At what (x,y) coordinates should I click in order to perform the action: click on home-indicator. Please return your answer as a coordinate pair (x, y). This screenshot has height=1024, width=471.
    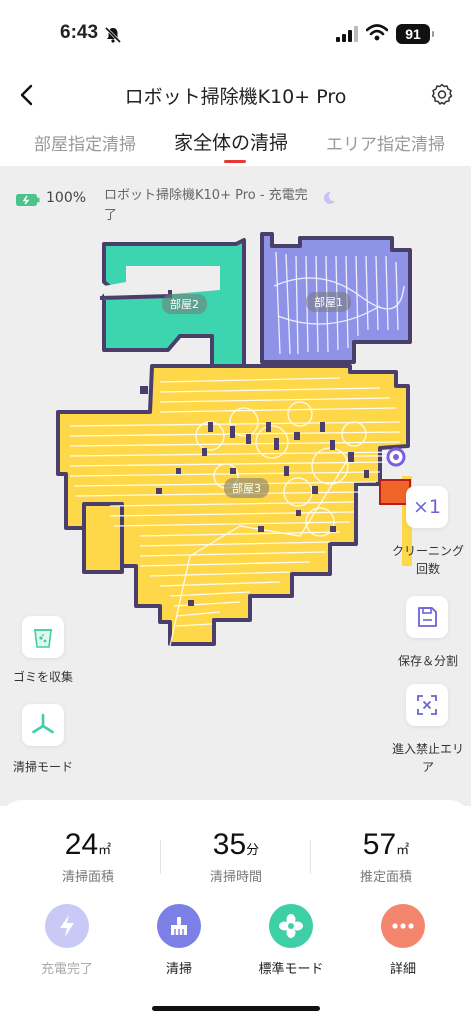
    Looking at the image, I should click on (236, 1008).